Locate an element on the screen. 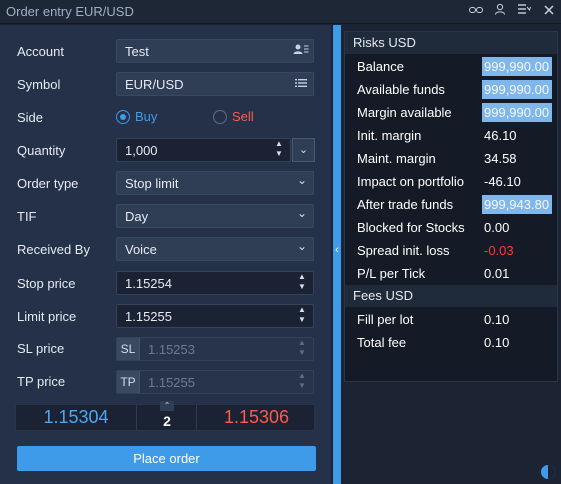  received-by-select: Voice ⌄ is located at coordinates (215, 249).